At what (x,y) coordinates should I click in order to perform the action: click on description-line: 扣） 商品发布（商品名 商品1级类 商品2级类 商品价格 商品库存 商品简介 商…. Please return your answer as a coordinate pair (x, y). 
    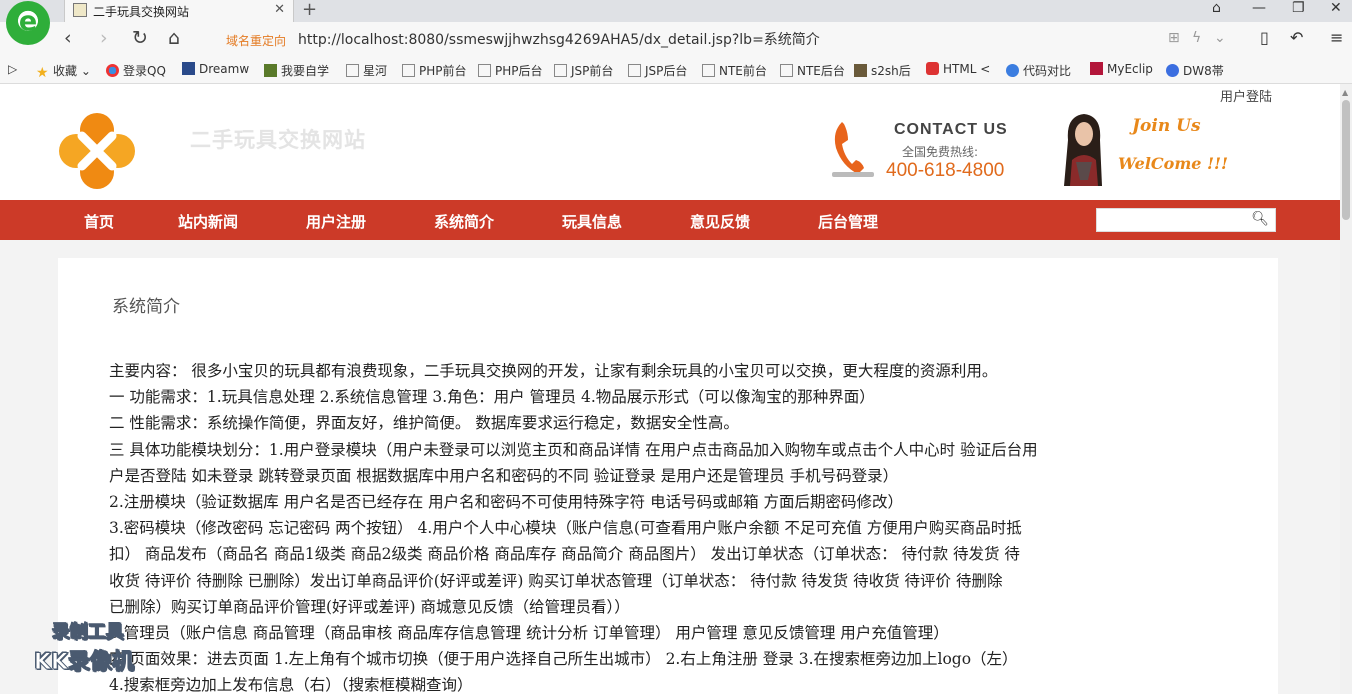
    Looking at the image, I should click on (564, 554).